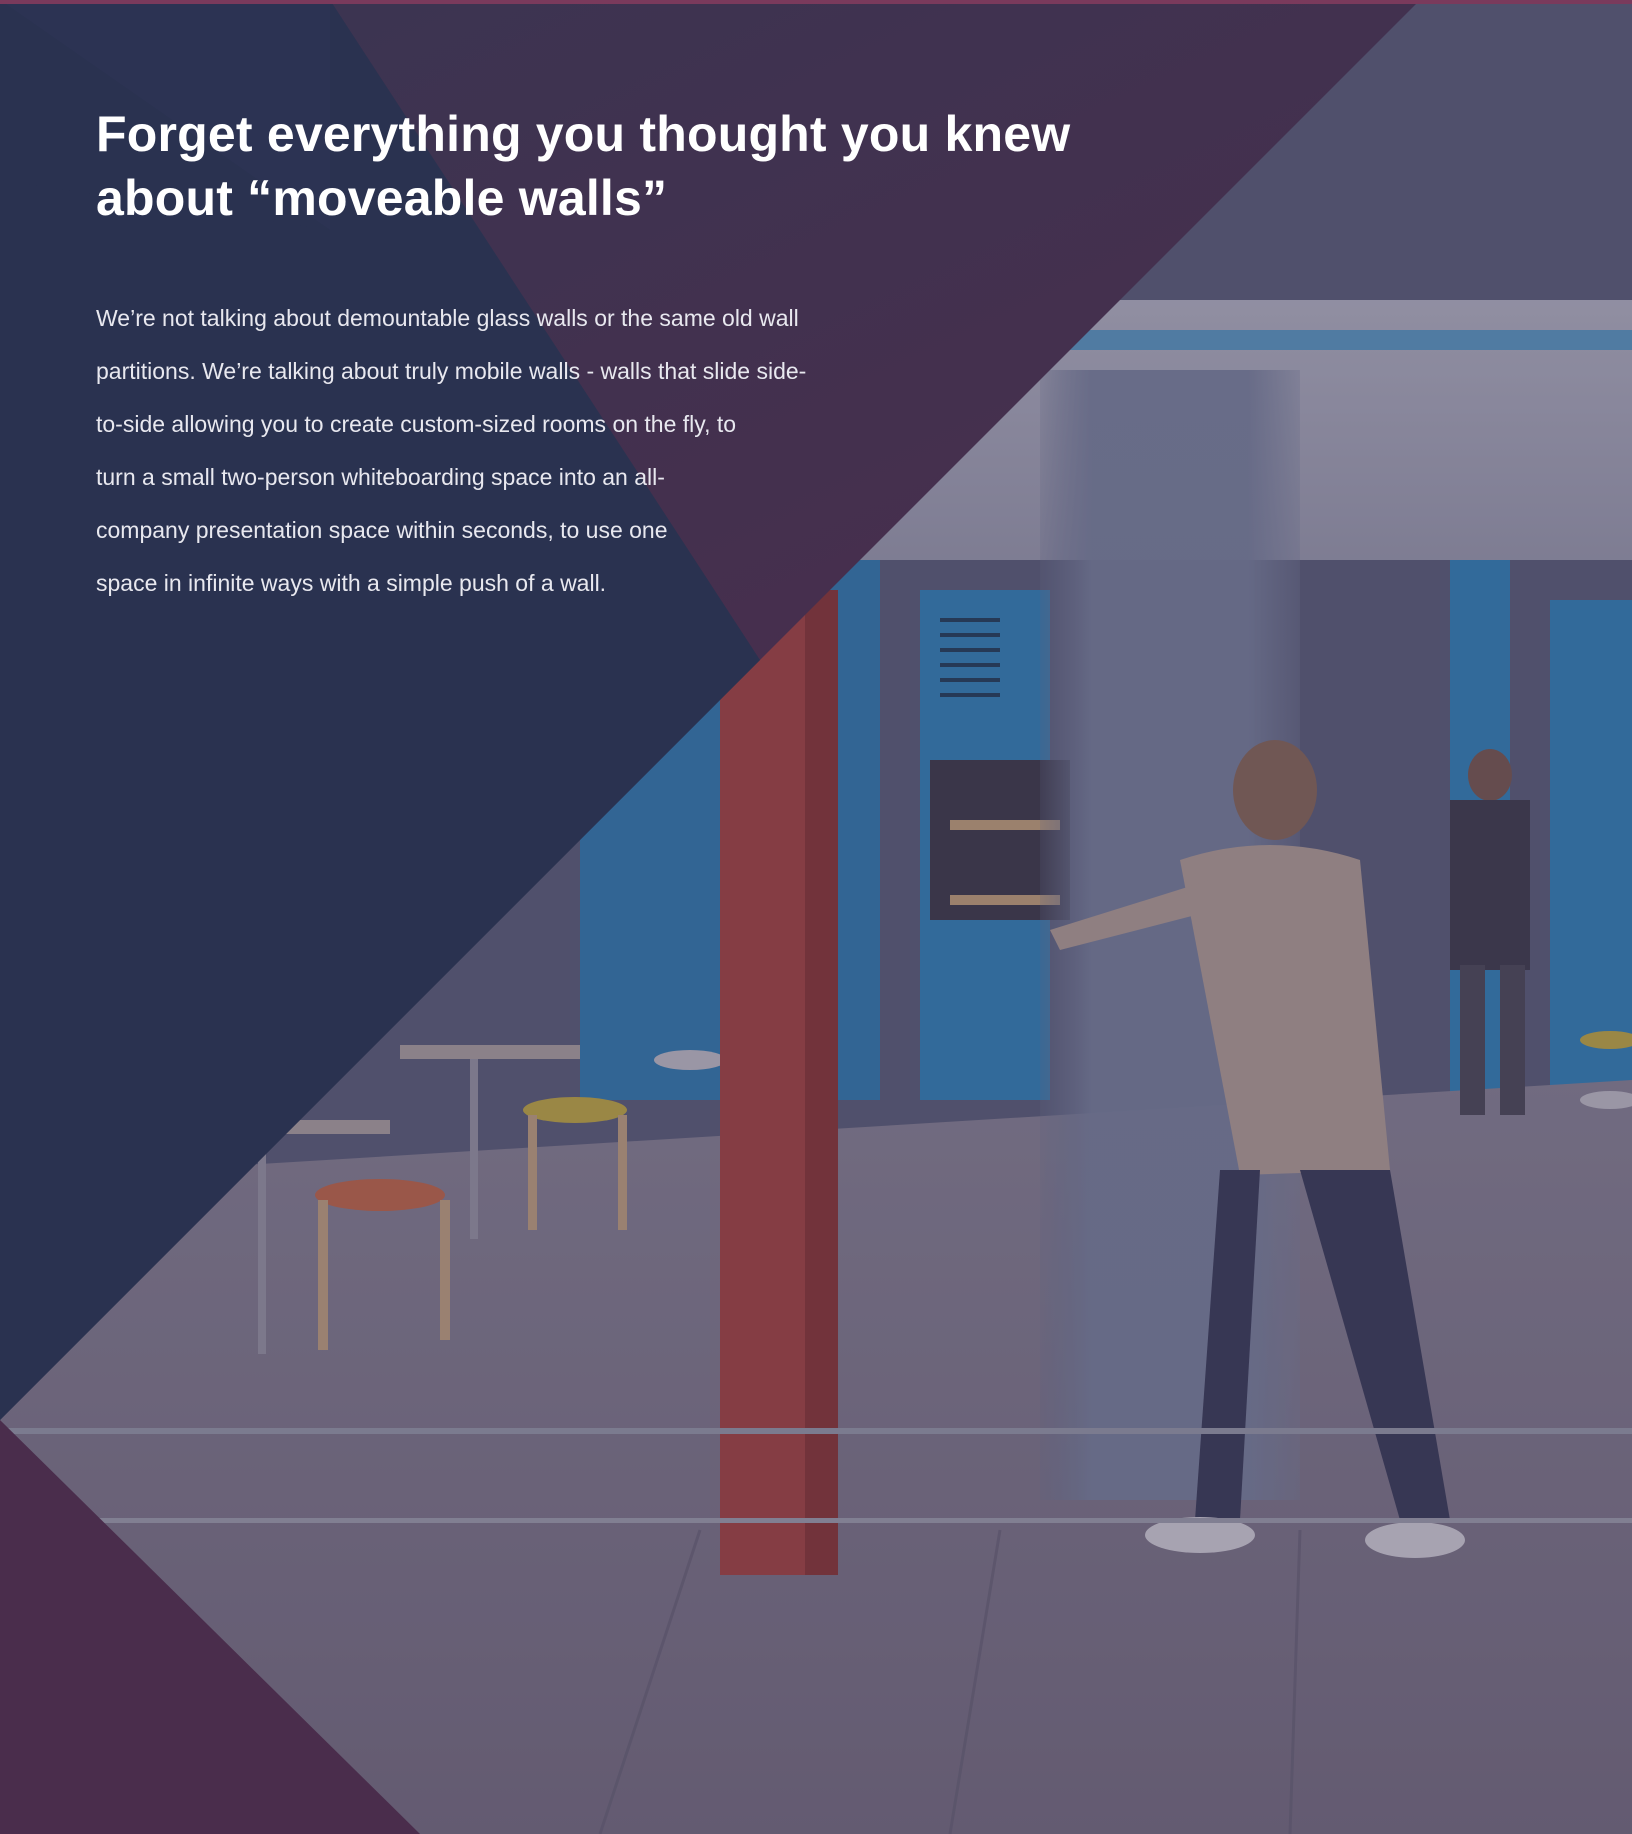  I want to click on title-line-1: Forget everything you thought you knew, so click(583, 134).